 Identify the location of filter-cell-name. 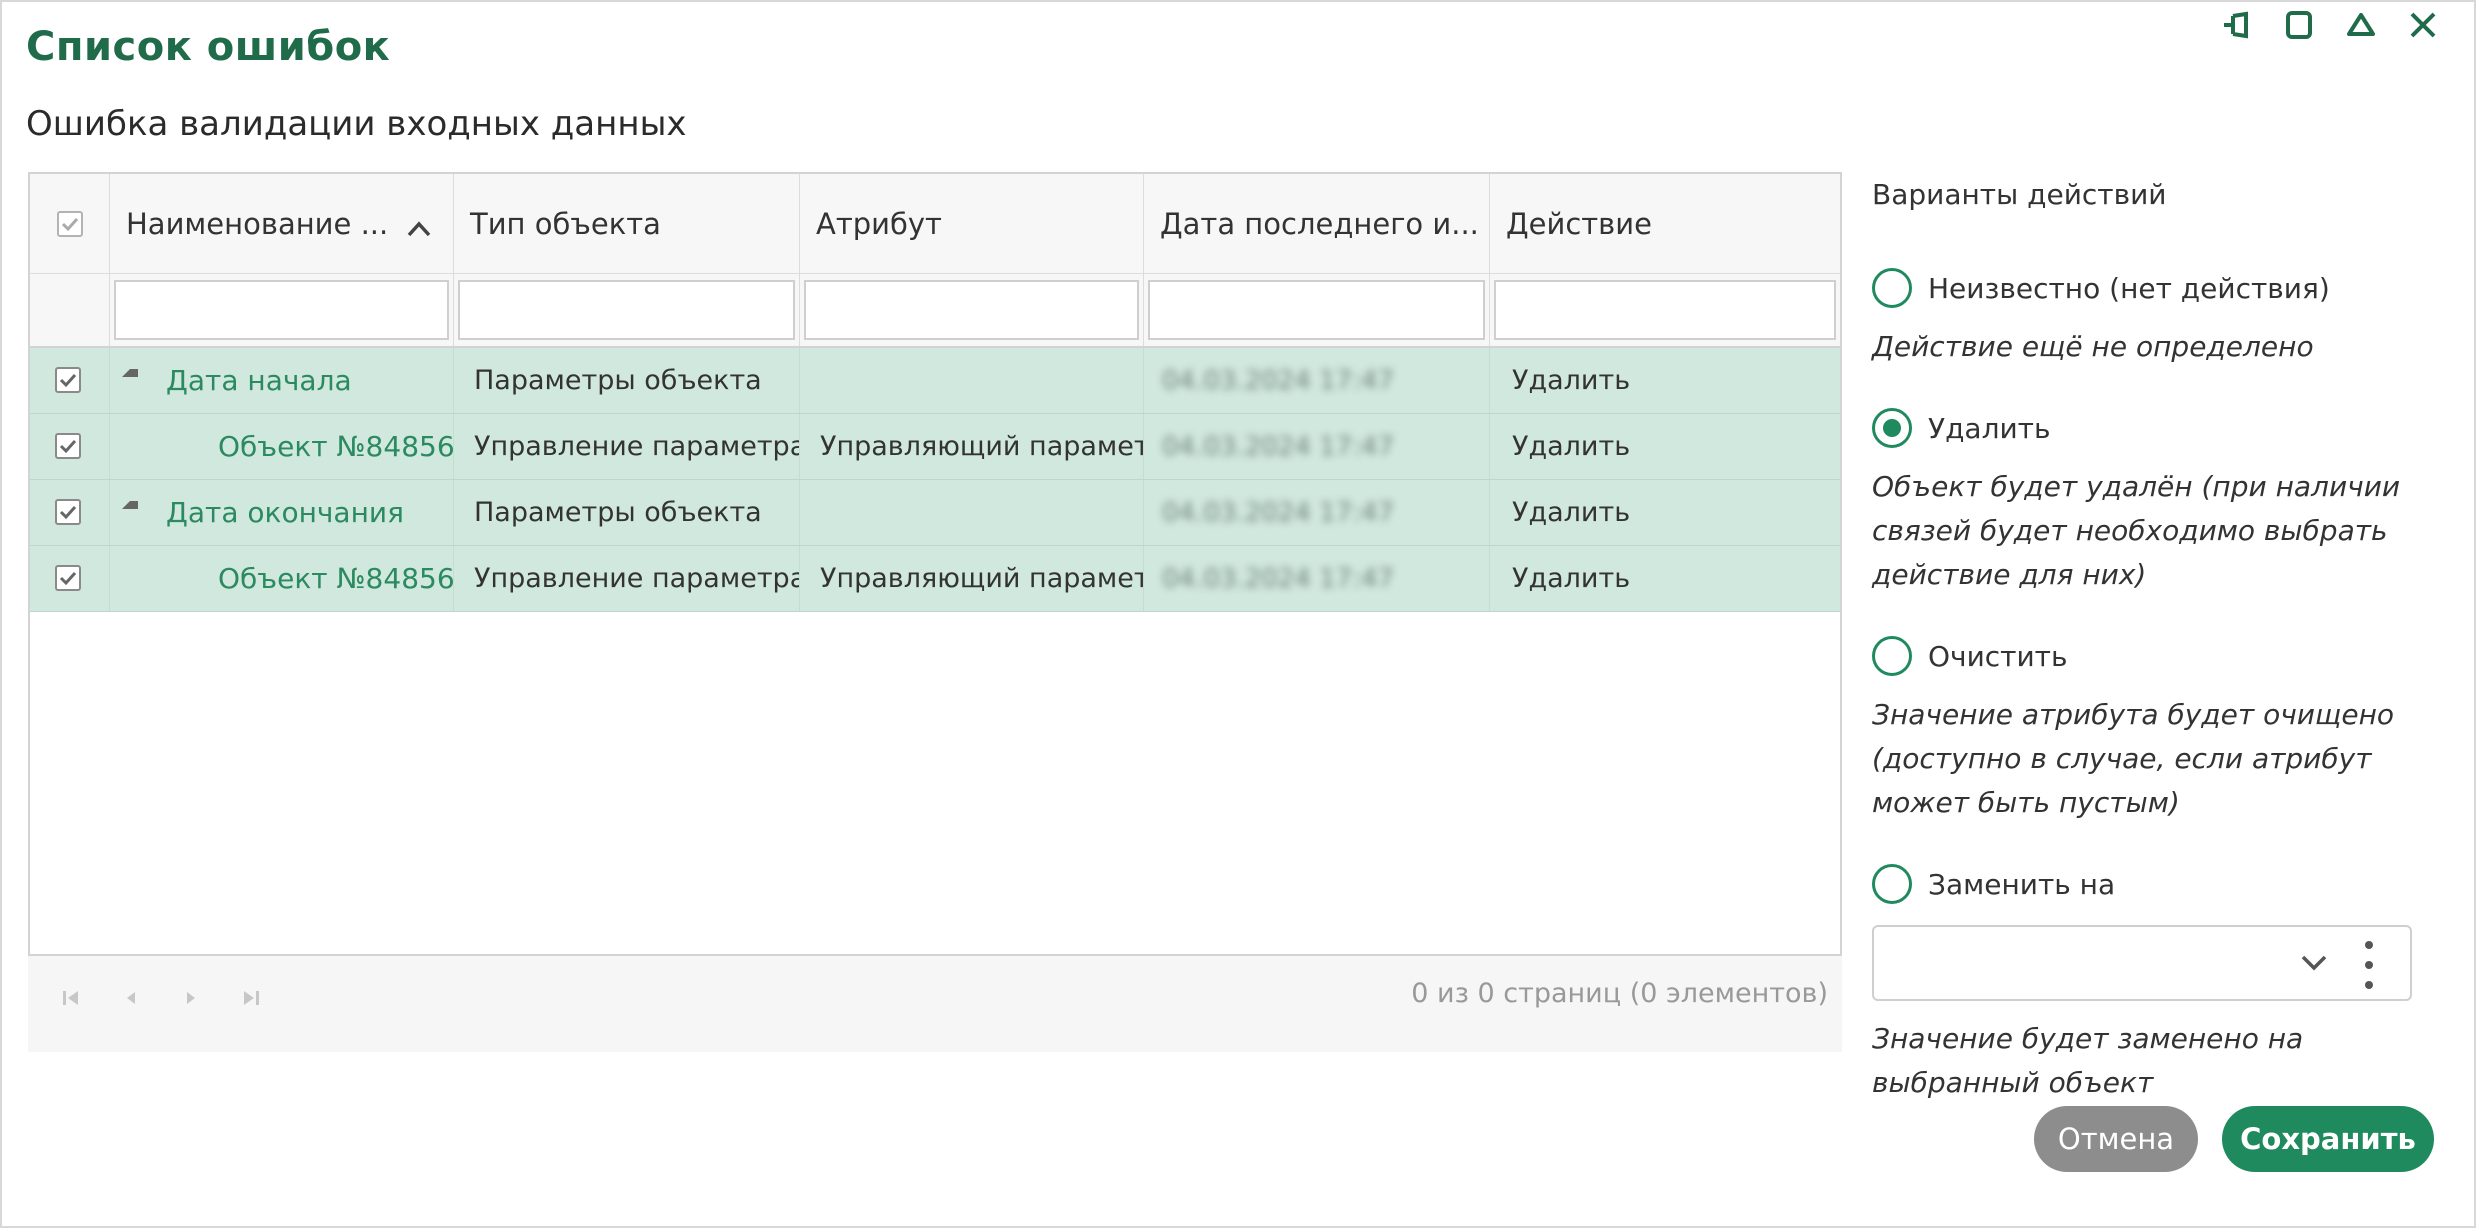
(282, 310).